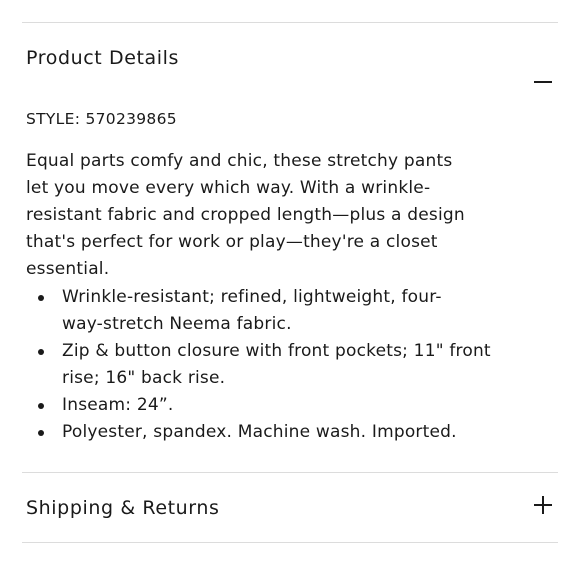  Describe the element at coordinates (177, 324) in the screenshot. I see `feature-line: way-stretch Neema fabric.` at that location.